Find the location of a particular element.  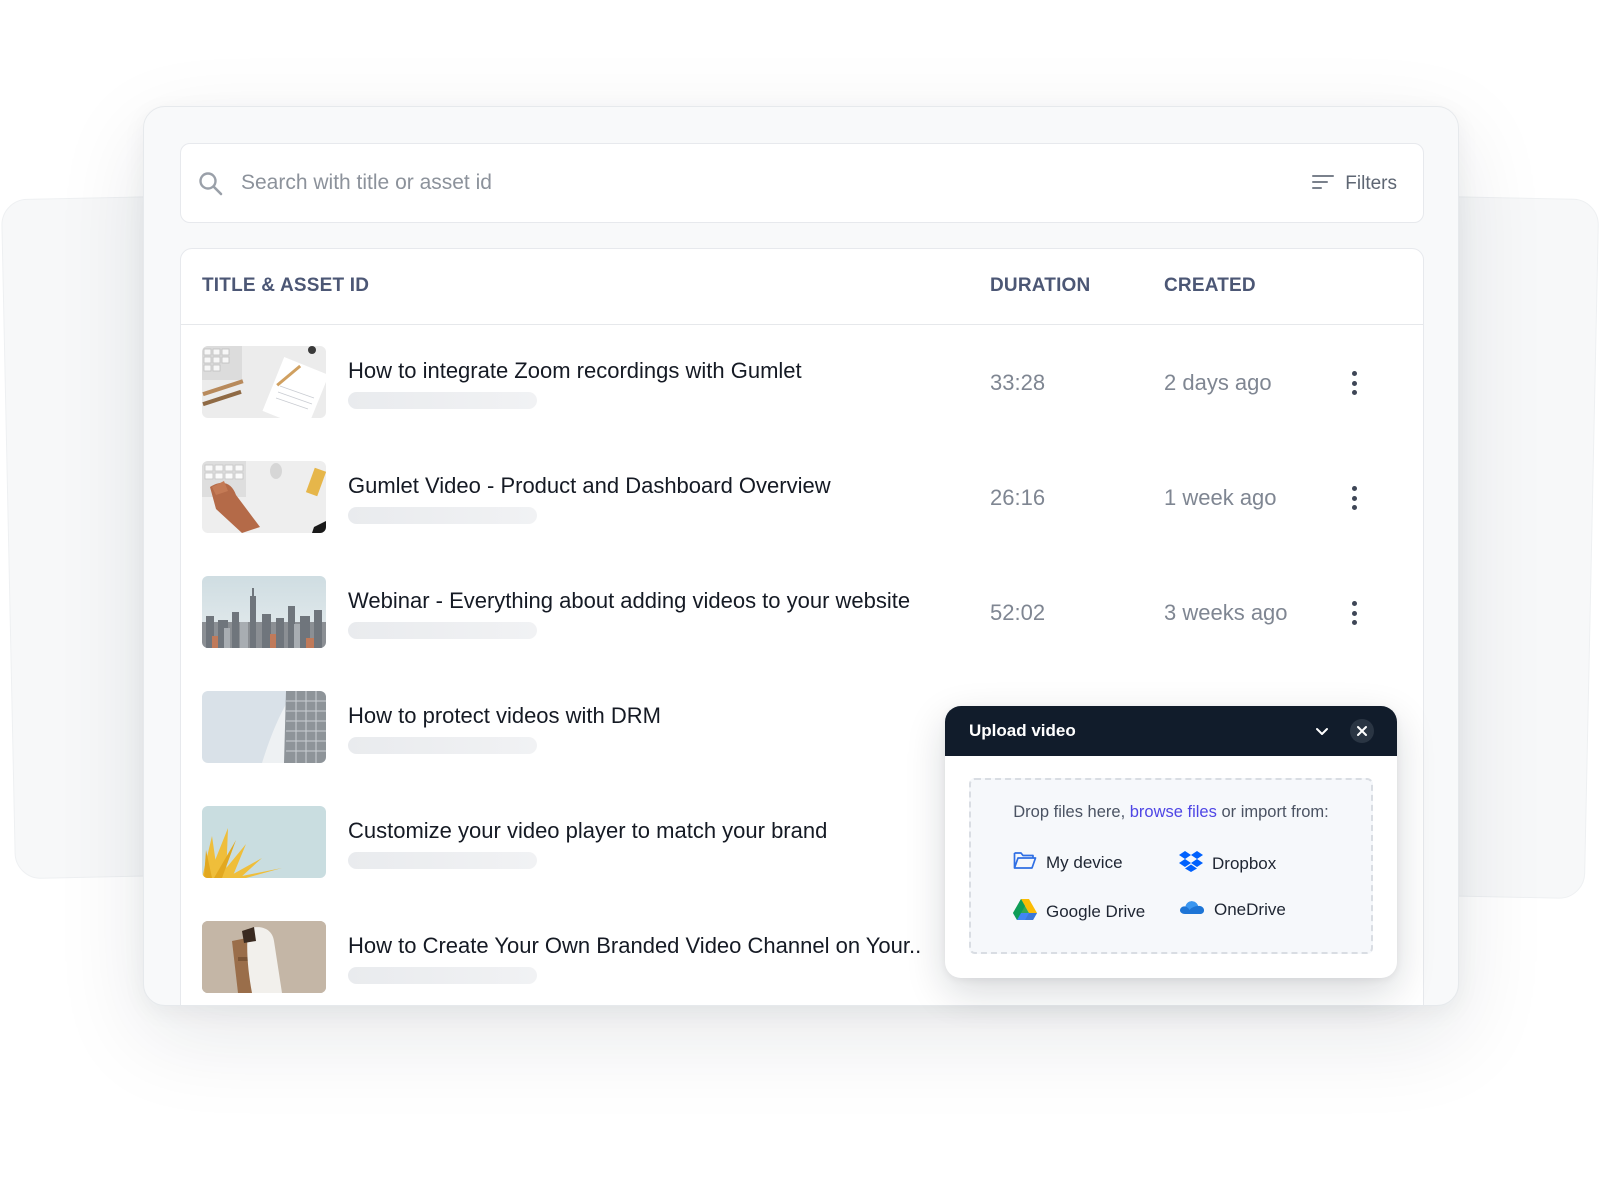

folder-icon is located at coordinates (1025, 862).